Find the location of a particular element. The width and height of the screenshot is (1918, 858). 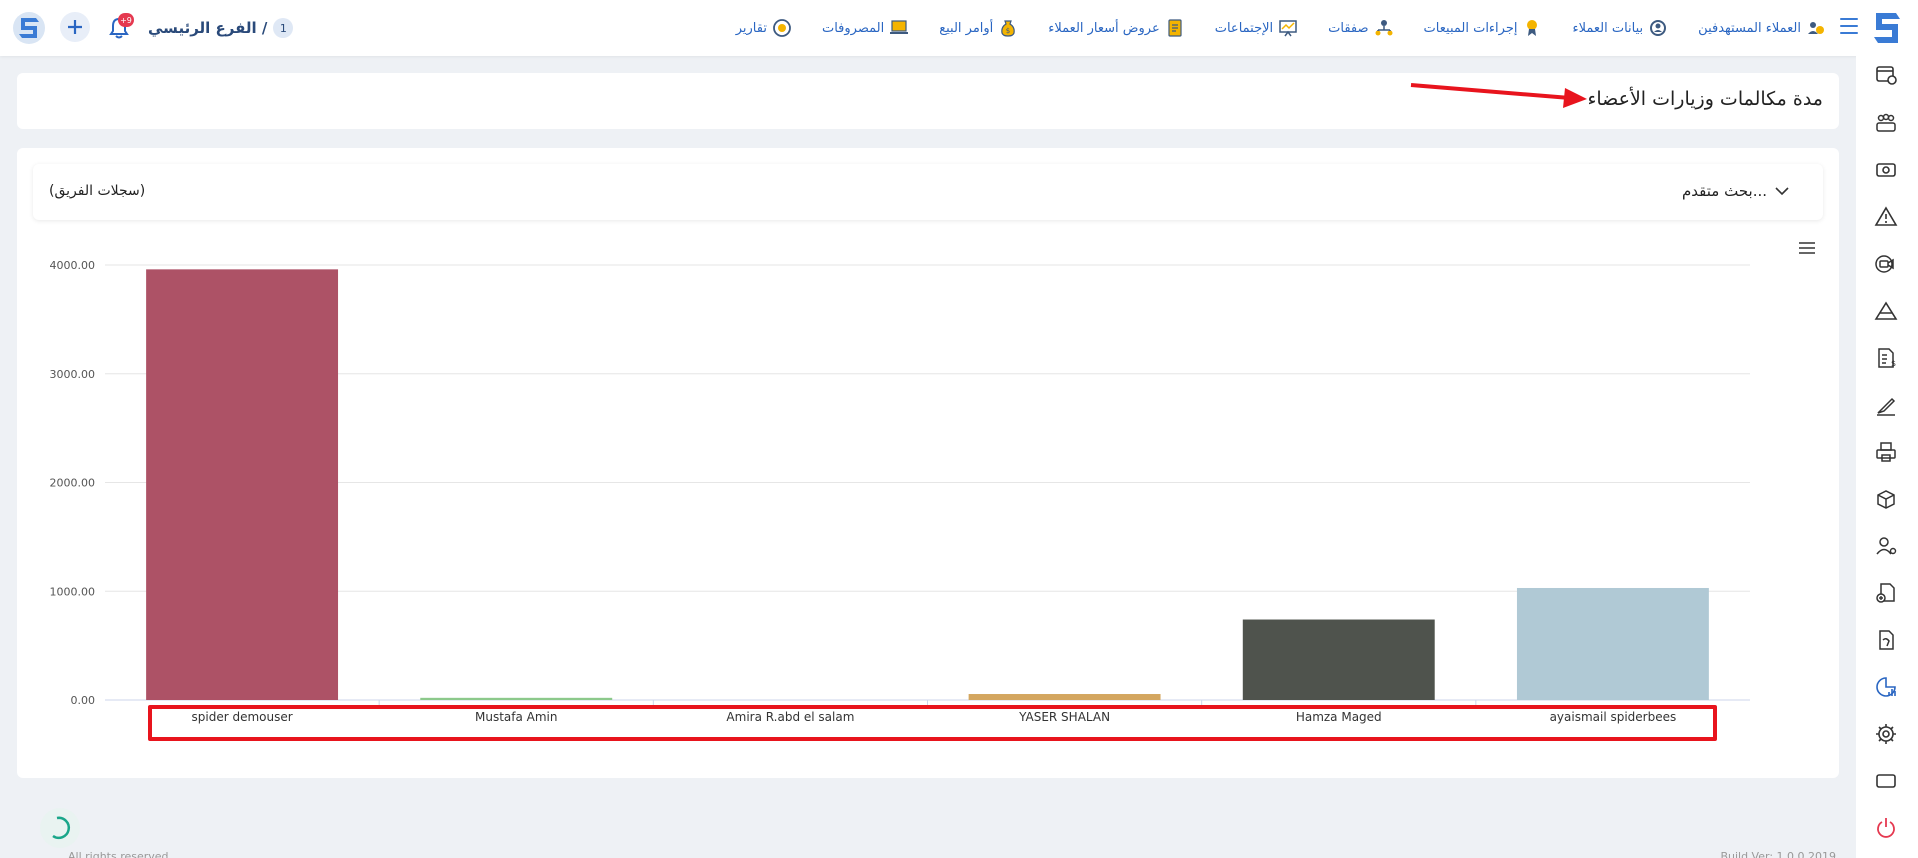

notification-badge: +9 is located at coordinates (126, 20).